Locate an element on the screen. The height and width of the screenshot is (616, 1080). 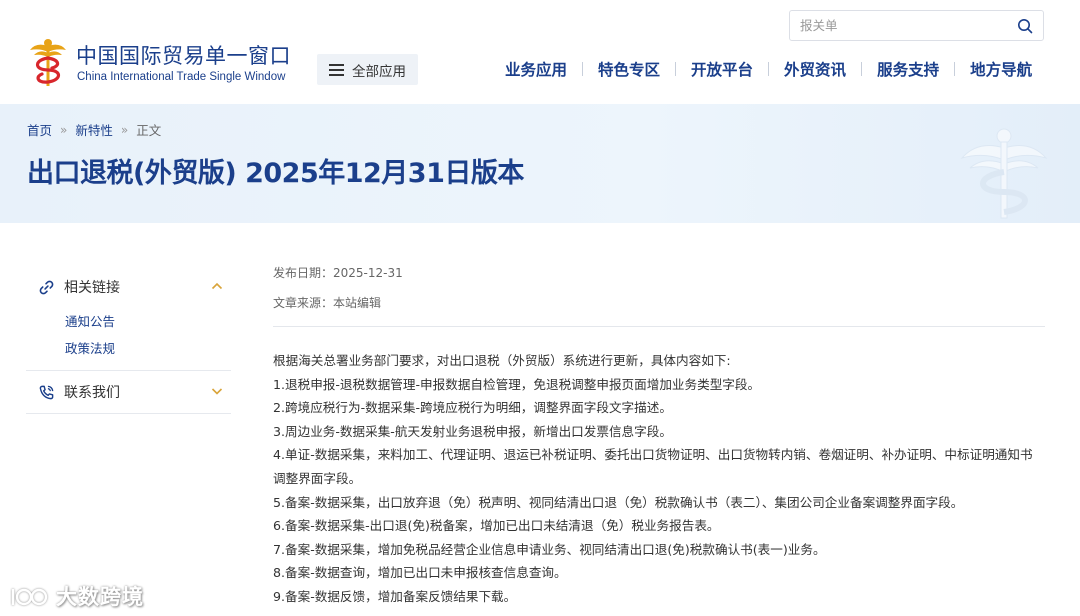
article-list-item: 6.备案-数据采集-出口退(免)税备案，增加已出口未结清退（免）税业务报告表。 is located at coordinates (496, 526).